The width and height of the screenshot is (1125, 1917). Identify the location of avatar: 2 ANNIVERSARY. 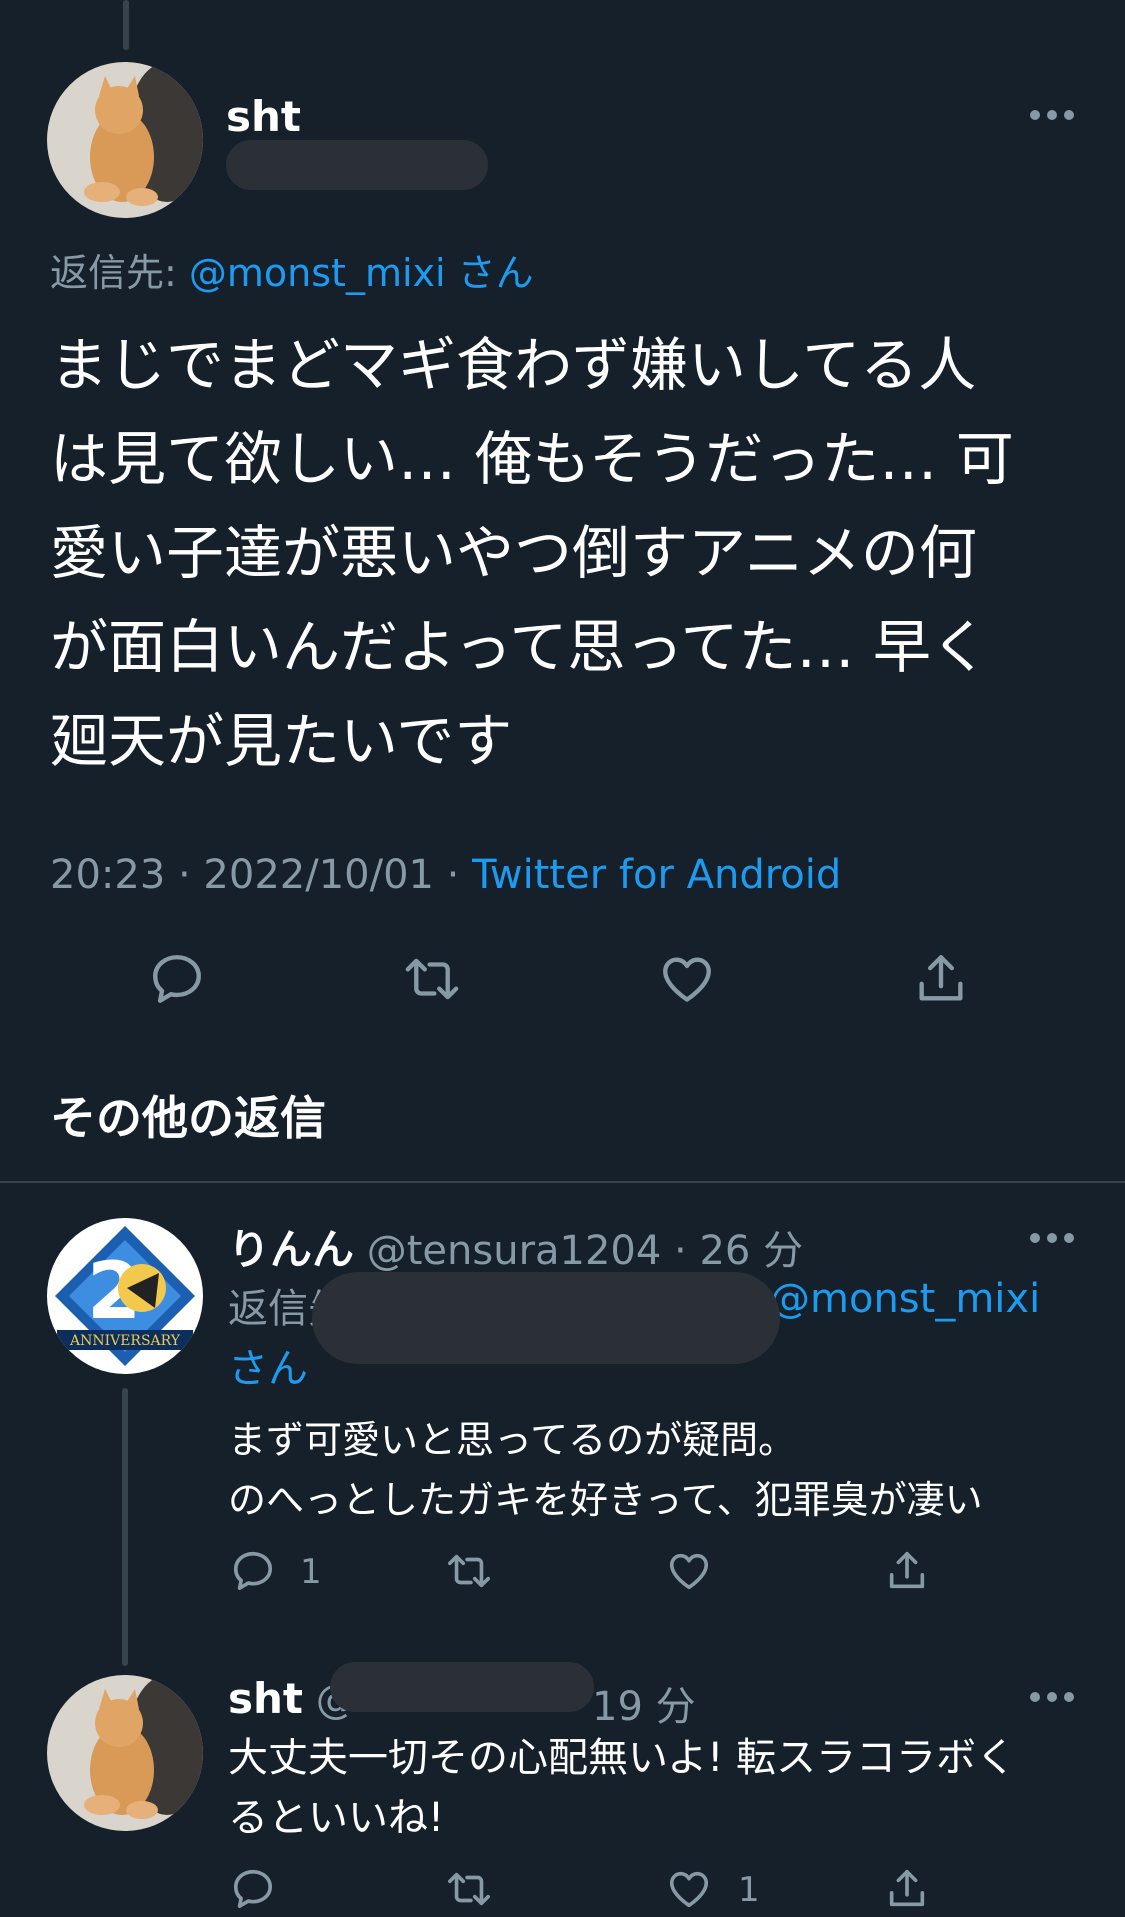
(125, 1296).